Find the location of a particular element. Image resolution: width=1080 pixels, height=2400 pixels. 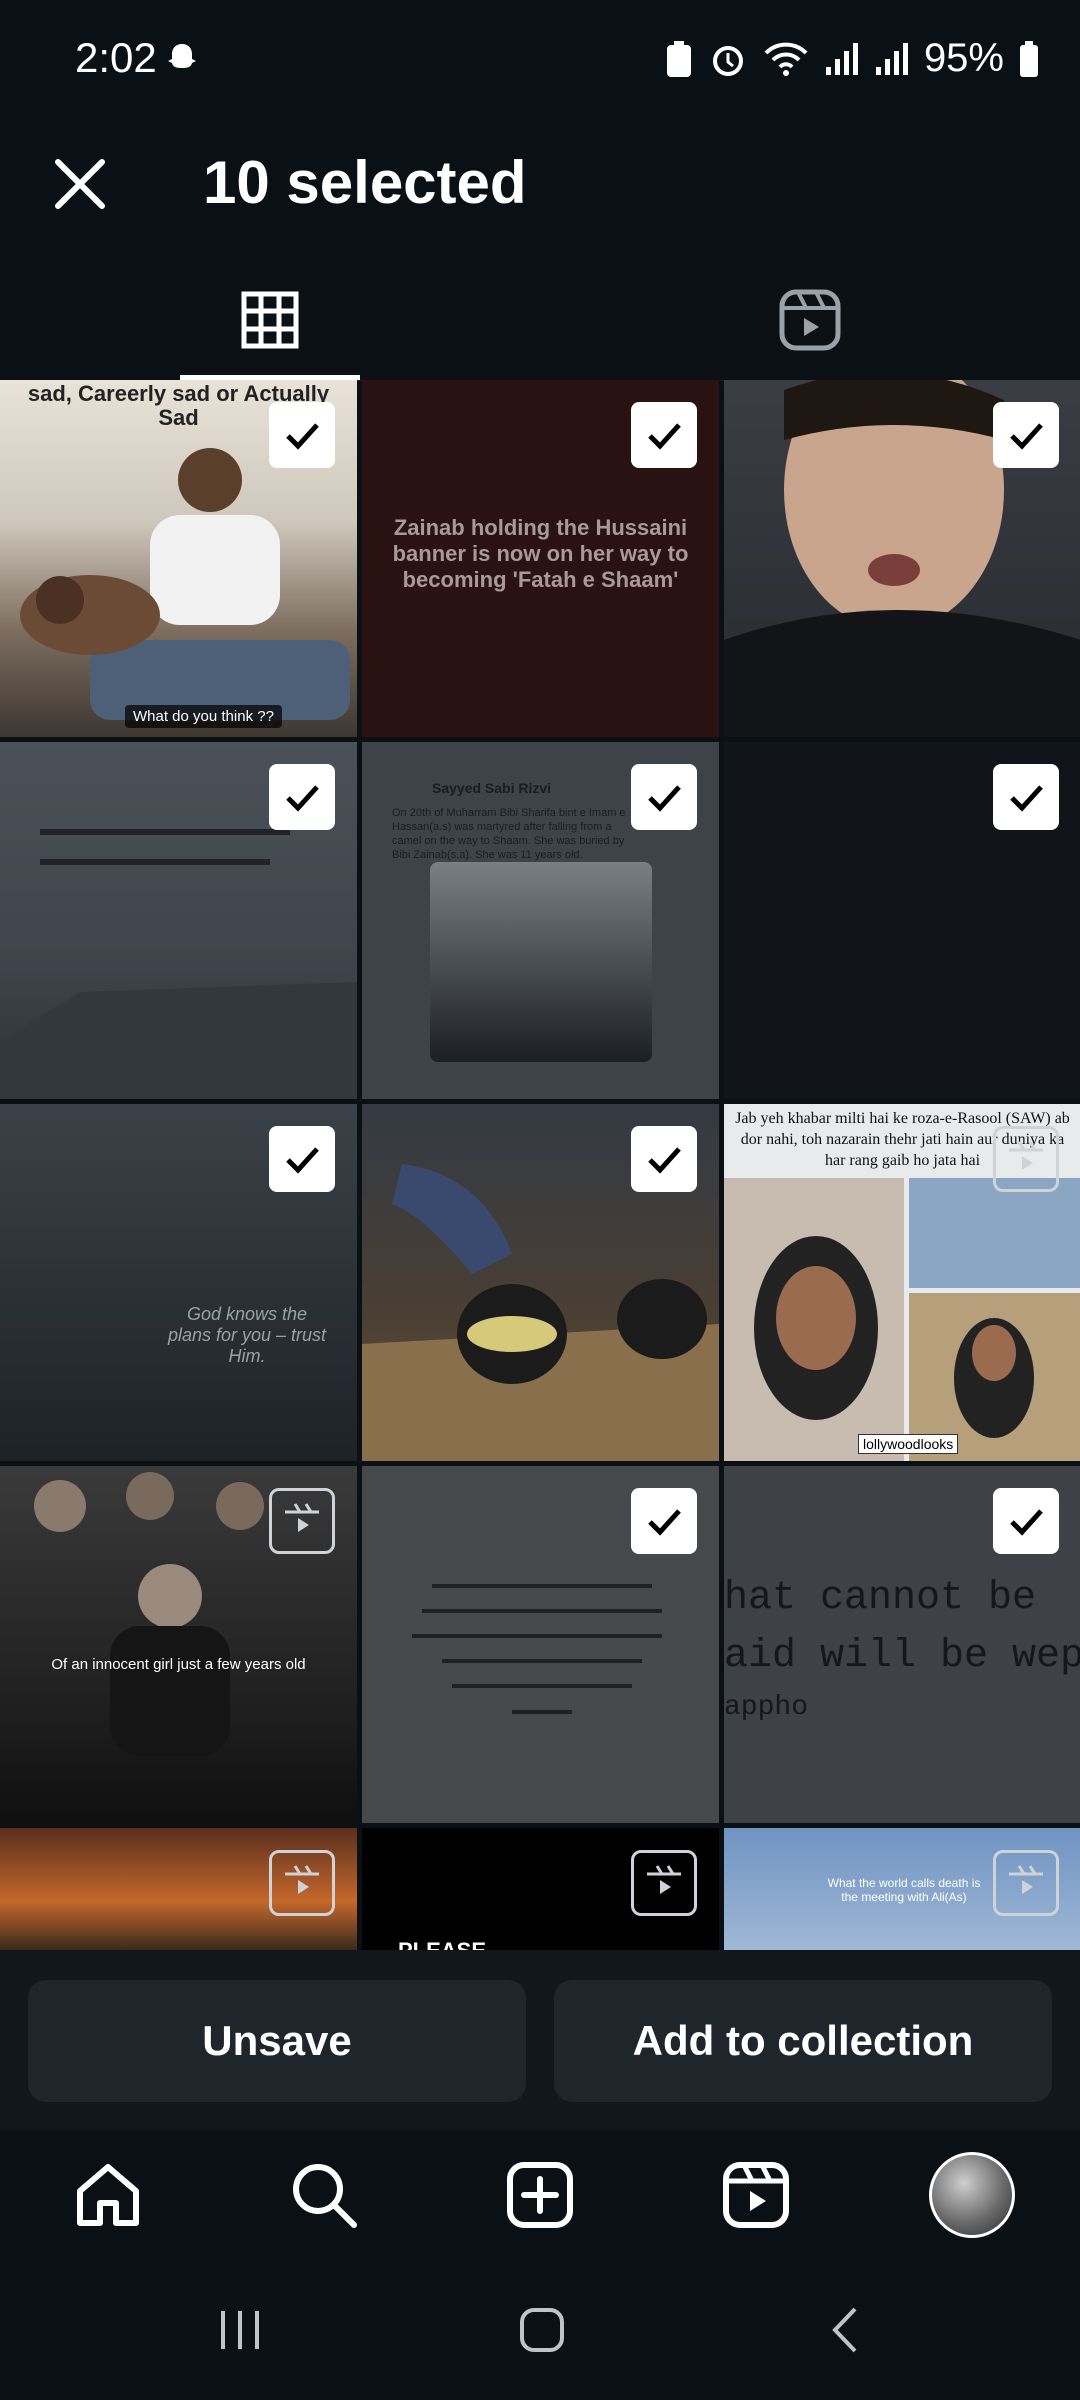

status-icons: 95% is located at coordinates (852, 58).